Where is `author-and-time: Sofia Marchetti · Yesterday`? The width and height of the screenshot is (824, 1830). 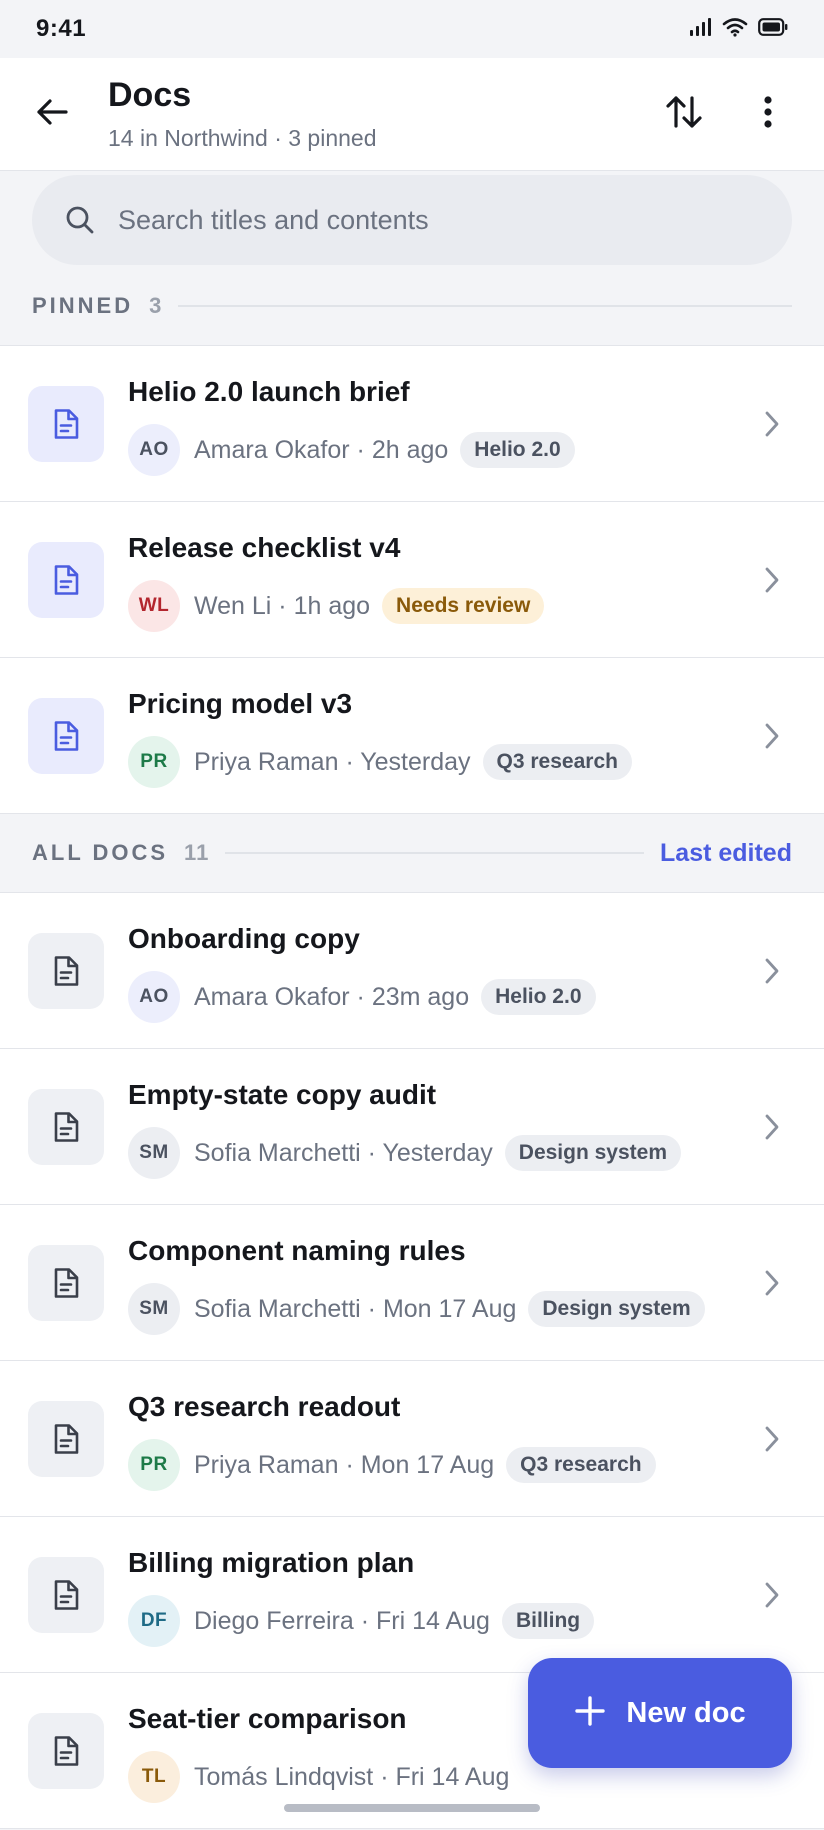
author-and-time: Sofia Marchetti · Yesterday is located at coordinates (343, 1152).